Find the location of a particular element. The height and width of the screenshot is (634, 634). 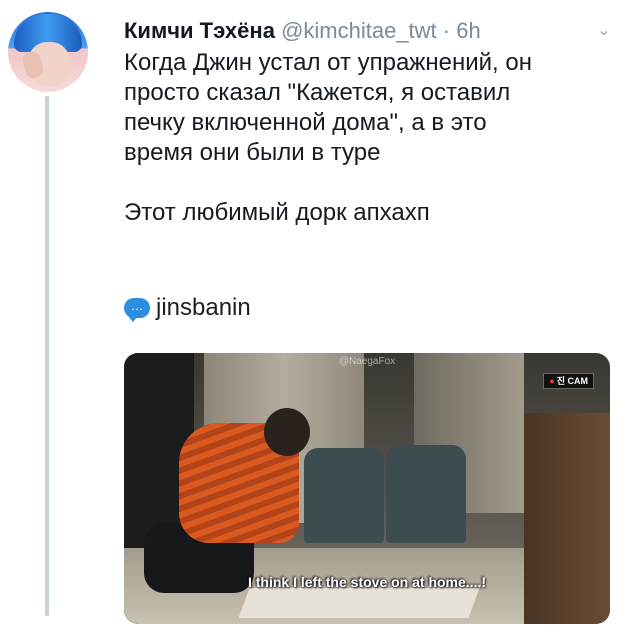

author-name: Кимчи Тэхёна is located at coordinates (199, 30).